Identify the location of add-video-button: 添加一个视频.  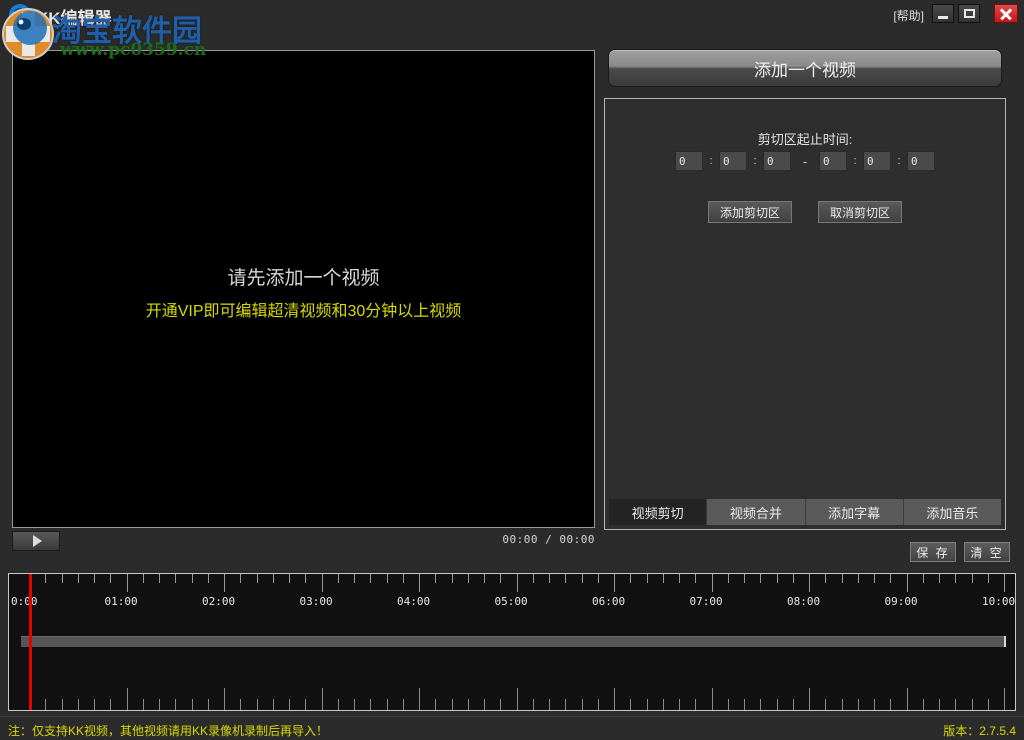
(805, 68).